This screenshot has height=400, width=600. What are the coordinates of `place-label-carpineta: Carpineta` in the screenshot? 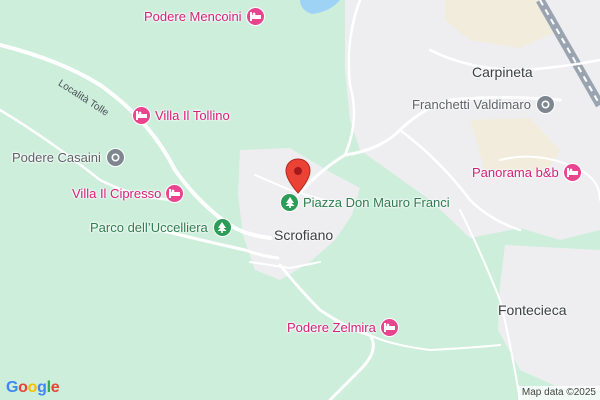 It's located at (502, 72).